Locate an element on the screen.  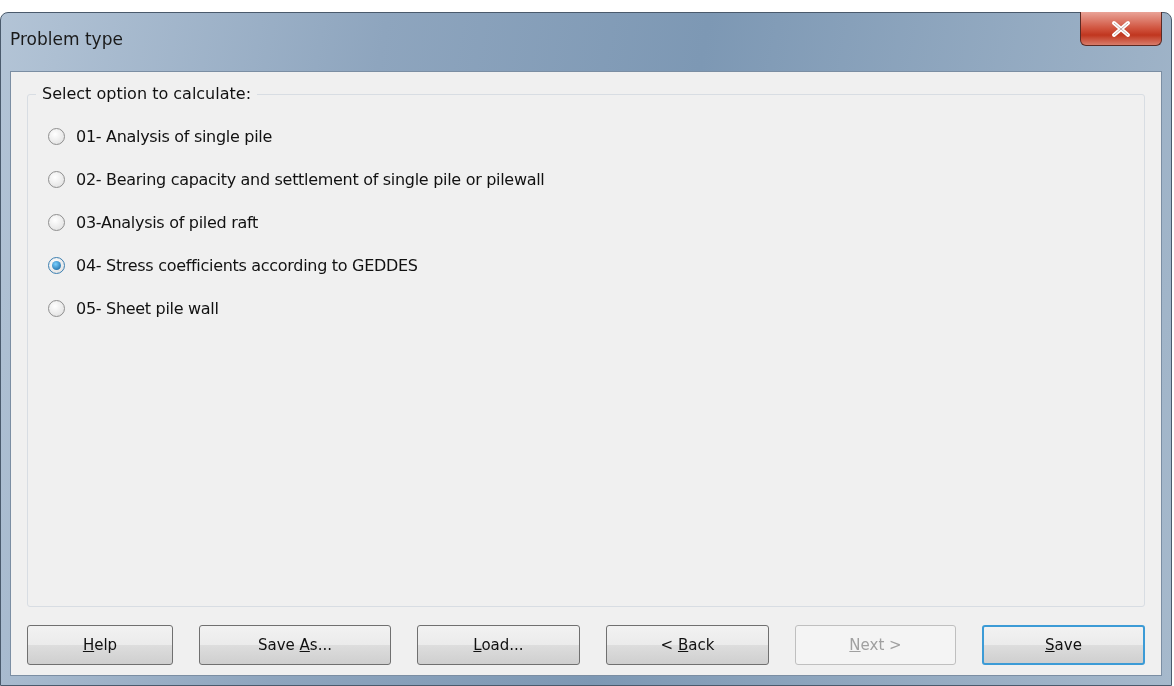
option-label: 04- Stress coefficients according to GEDDES is located at coordinates (247, 265).